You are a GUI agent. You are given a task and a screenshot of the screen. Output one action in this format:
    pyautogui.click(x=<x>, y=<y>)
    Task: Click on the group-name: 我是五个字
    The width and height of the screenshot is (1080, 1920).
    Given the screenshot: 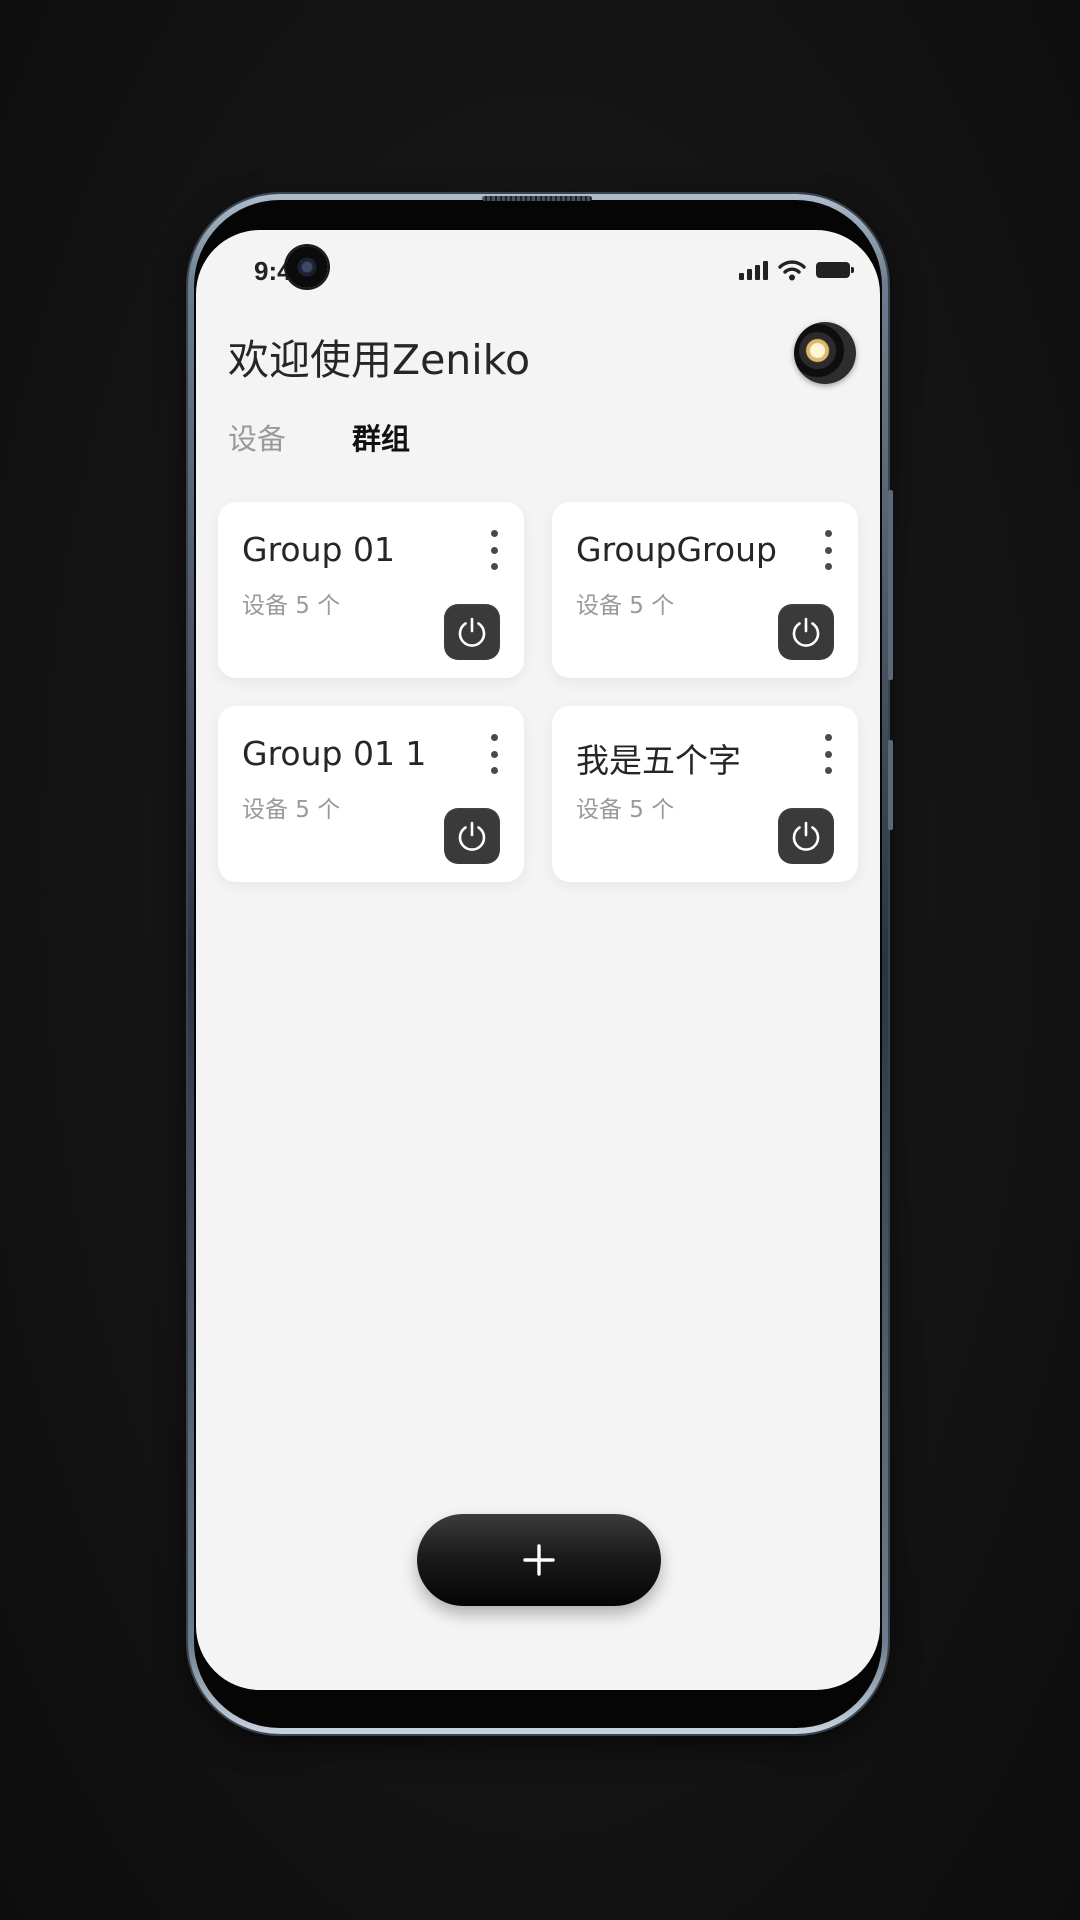 What is the action you would take?
    pyautogui.click(x=658, y=760)
    